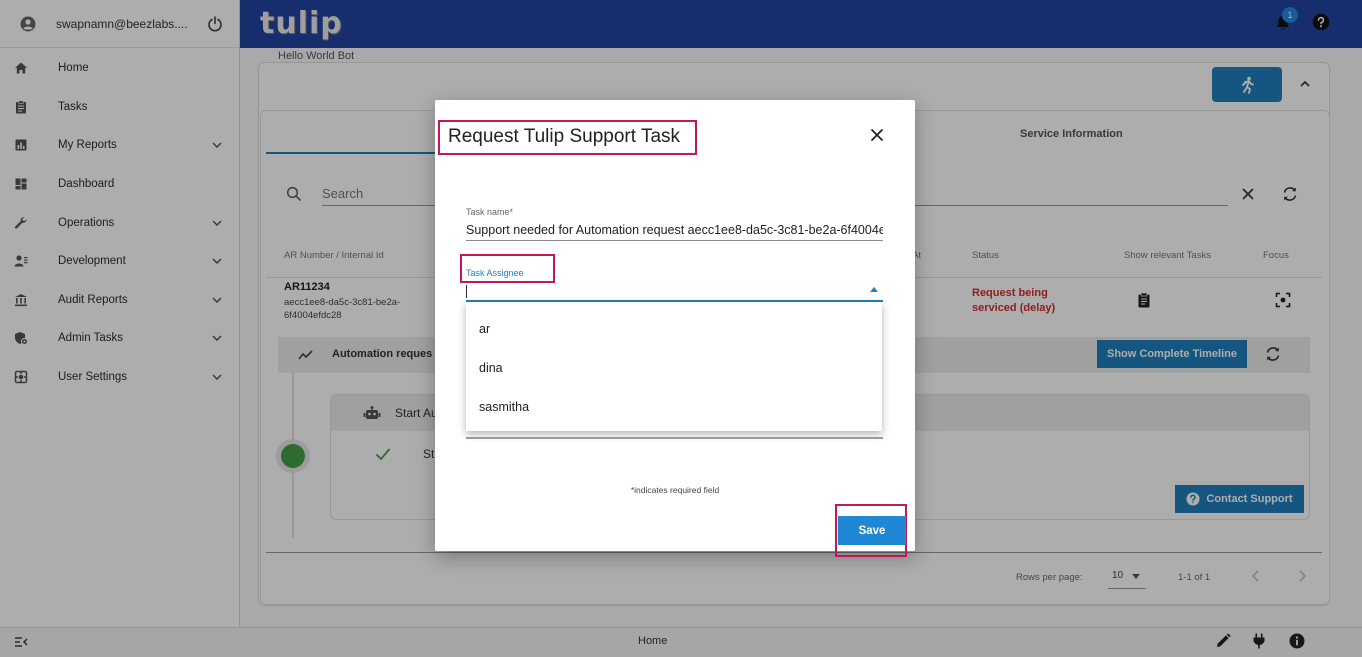 Image resolution: width=1362 pixels, height=657 pixels. I want to click on required-field-note: *indicates required field, so click(675, 490).